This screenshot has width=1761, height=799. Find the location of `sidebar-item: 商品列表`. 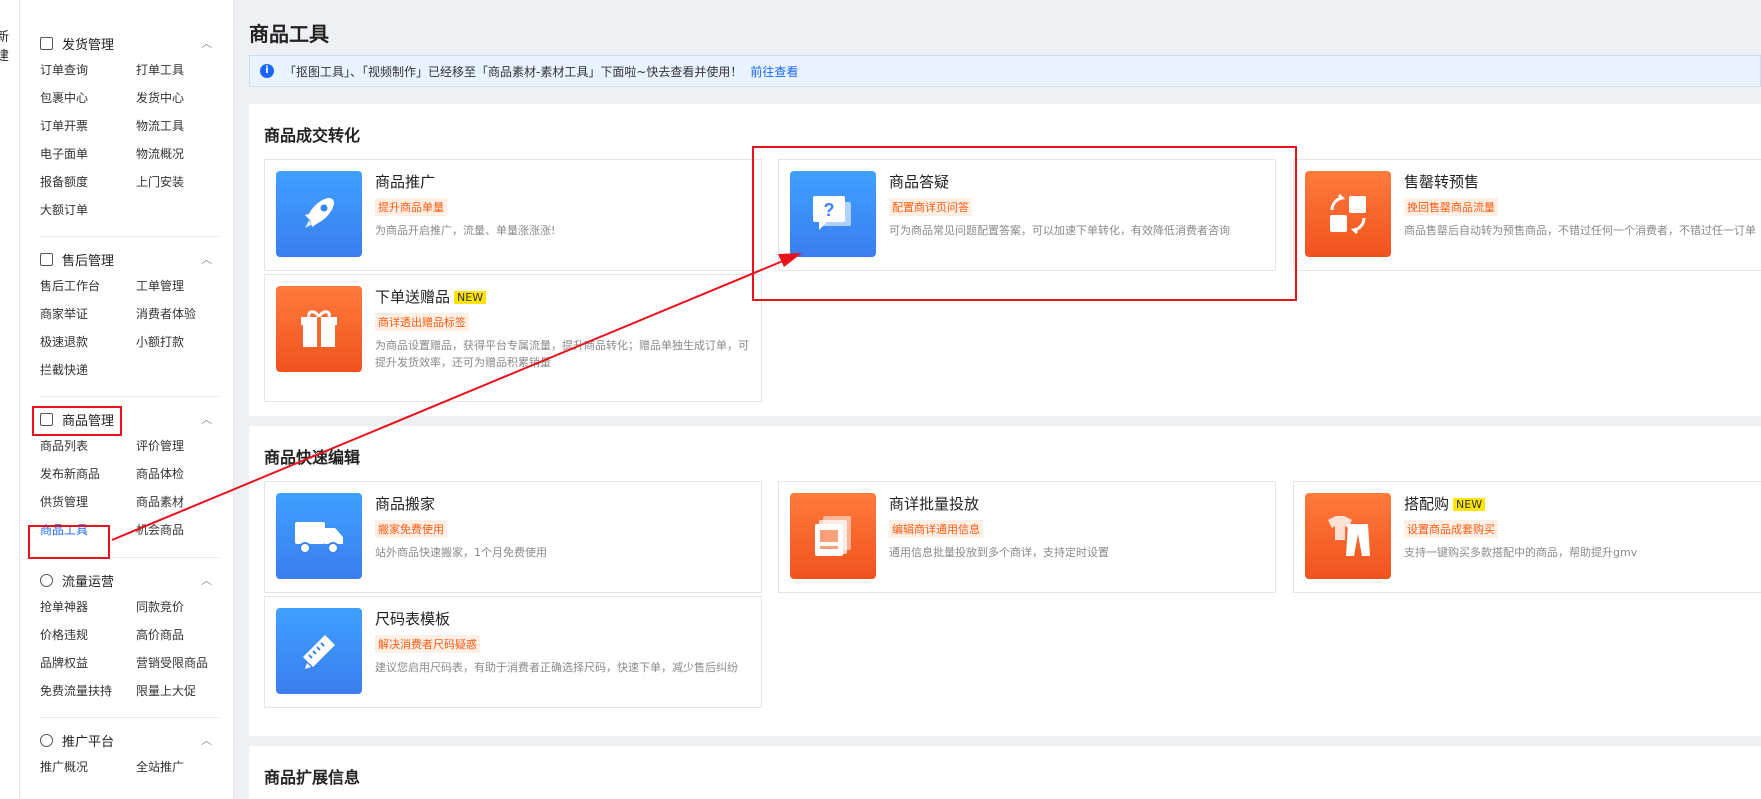

sidebar-item: 商品列表 is located at coordinates (88, 446).